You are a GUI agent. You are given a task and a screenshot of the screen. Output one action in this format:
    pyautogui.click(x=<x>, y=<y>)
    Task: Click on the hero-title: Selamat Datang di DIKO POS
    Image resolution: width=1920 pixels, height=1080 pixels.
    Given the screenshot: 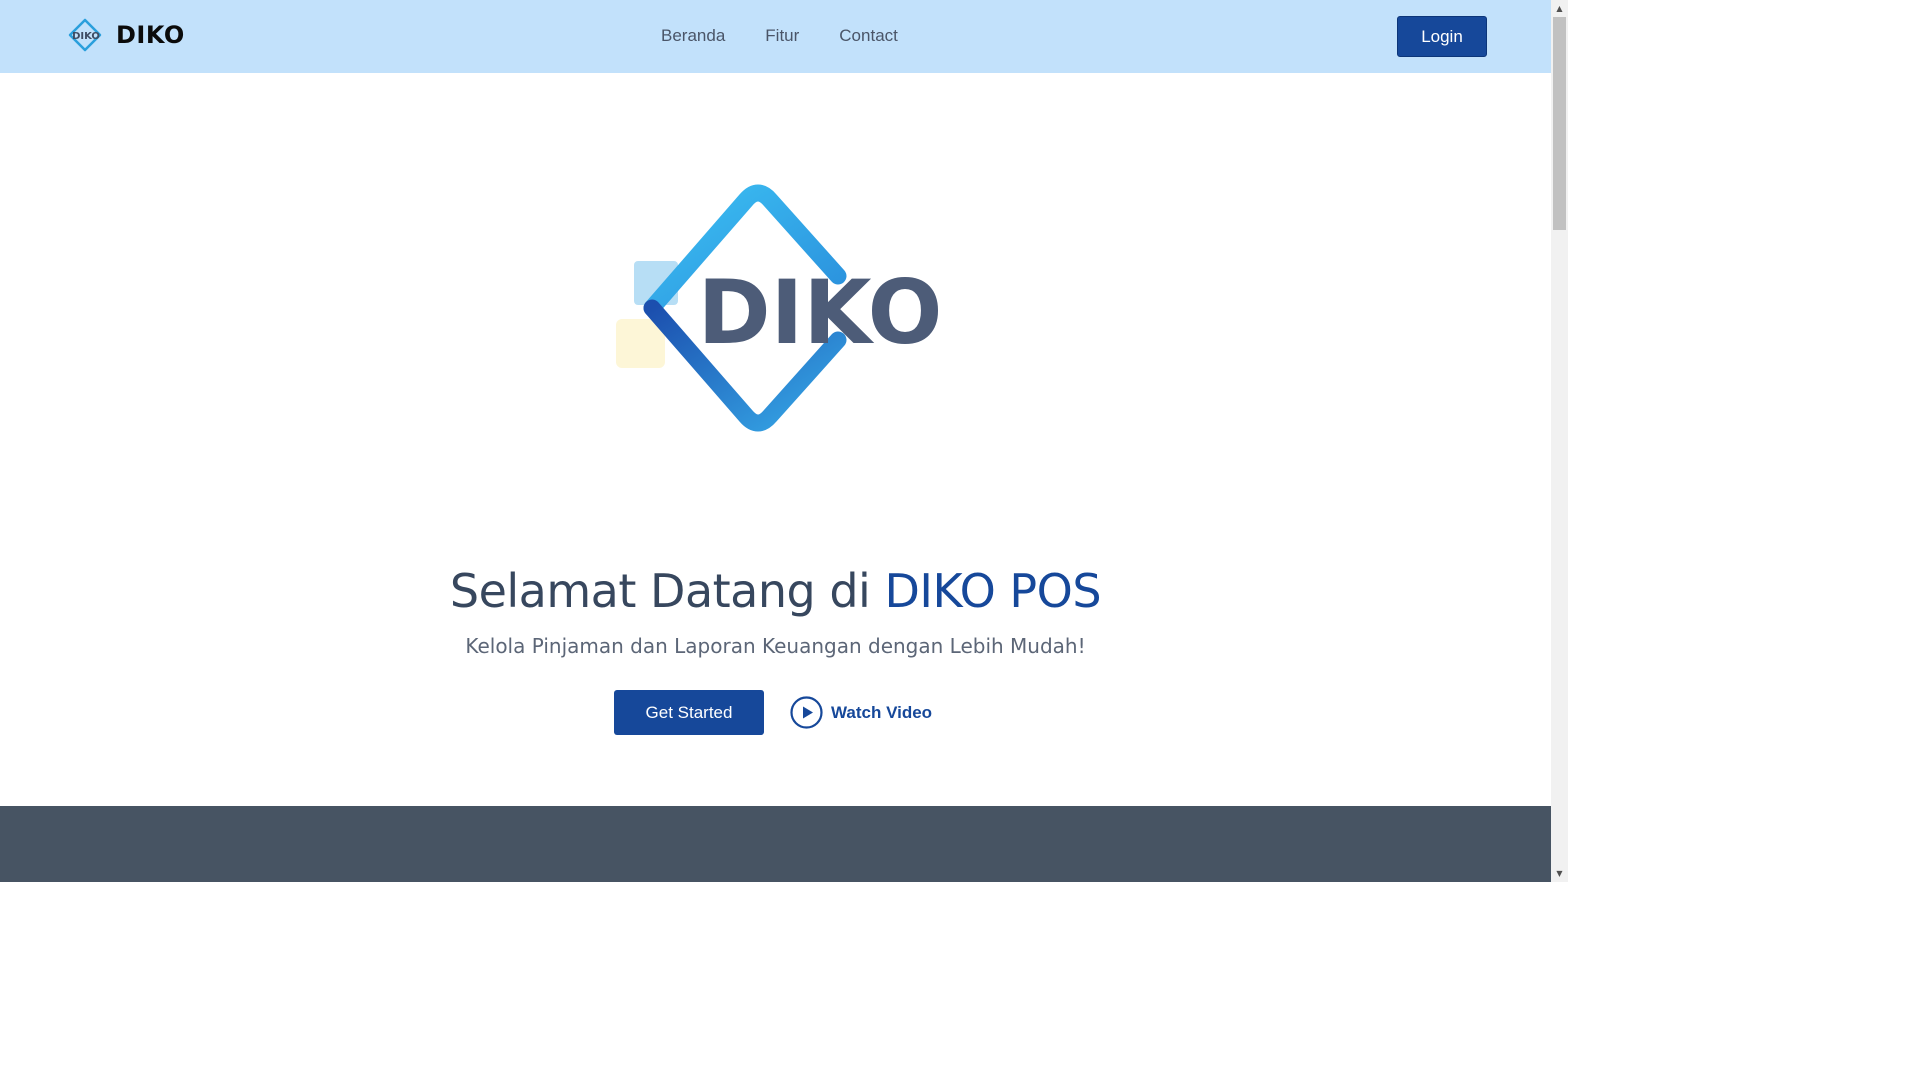 What is the action you would take?
    pyautogui.click(x=775, y=591)
    